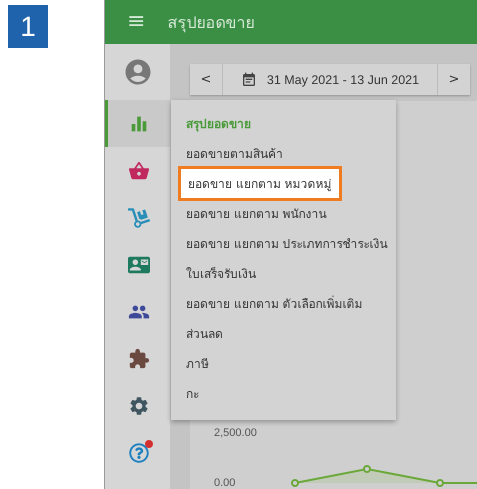 The height and width of the screenshot is (489, 477). What do you see at coordinates (192, 393) in the screenshot?
I see `menu-item: กะ` at bounding box center [192, 393].